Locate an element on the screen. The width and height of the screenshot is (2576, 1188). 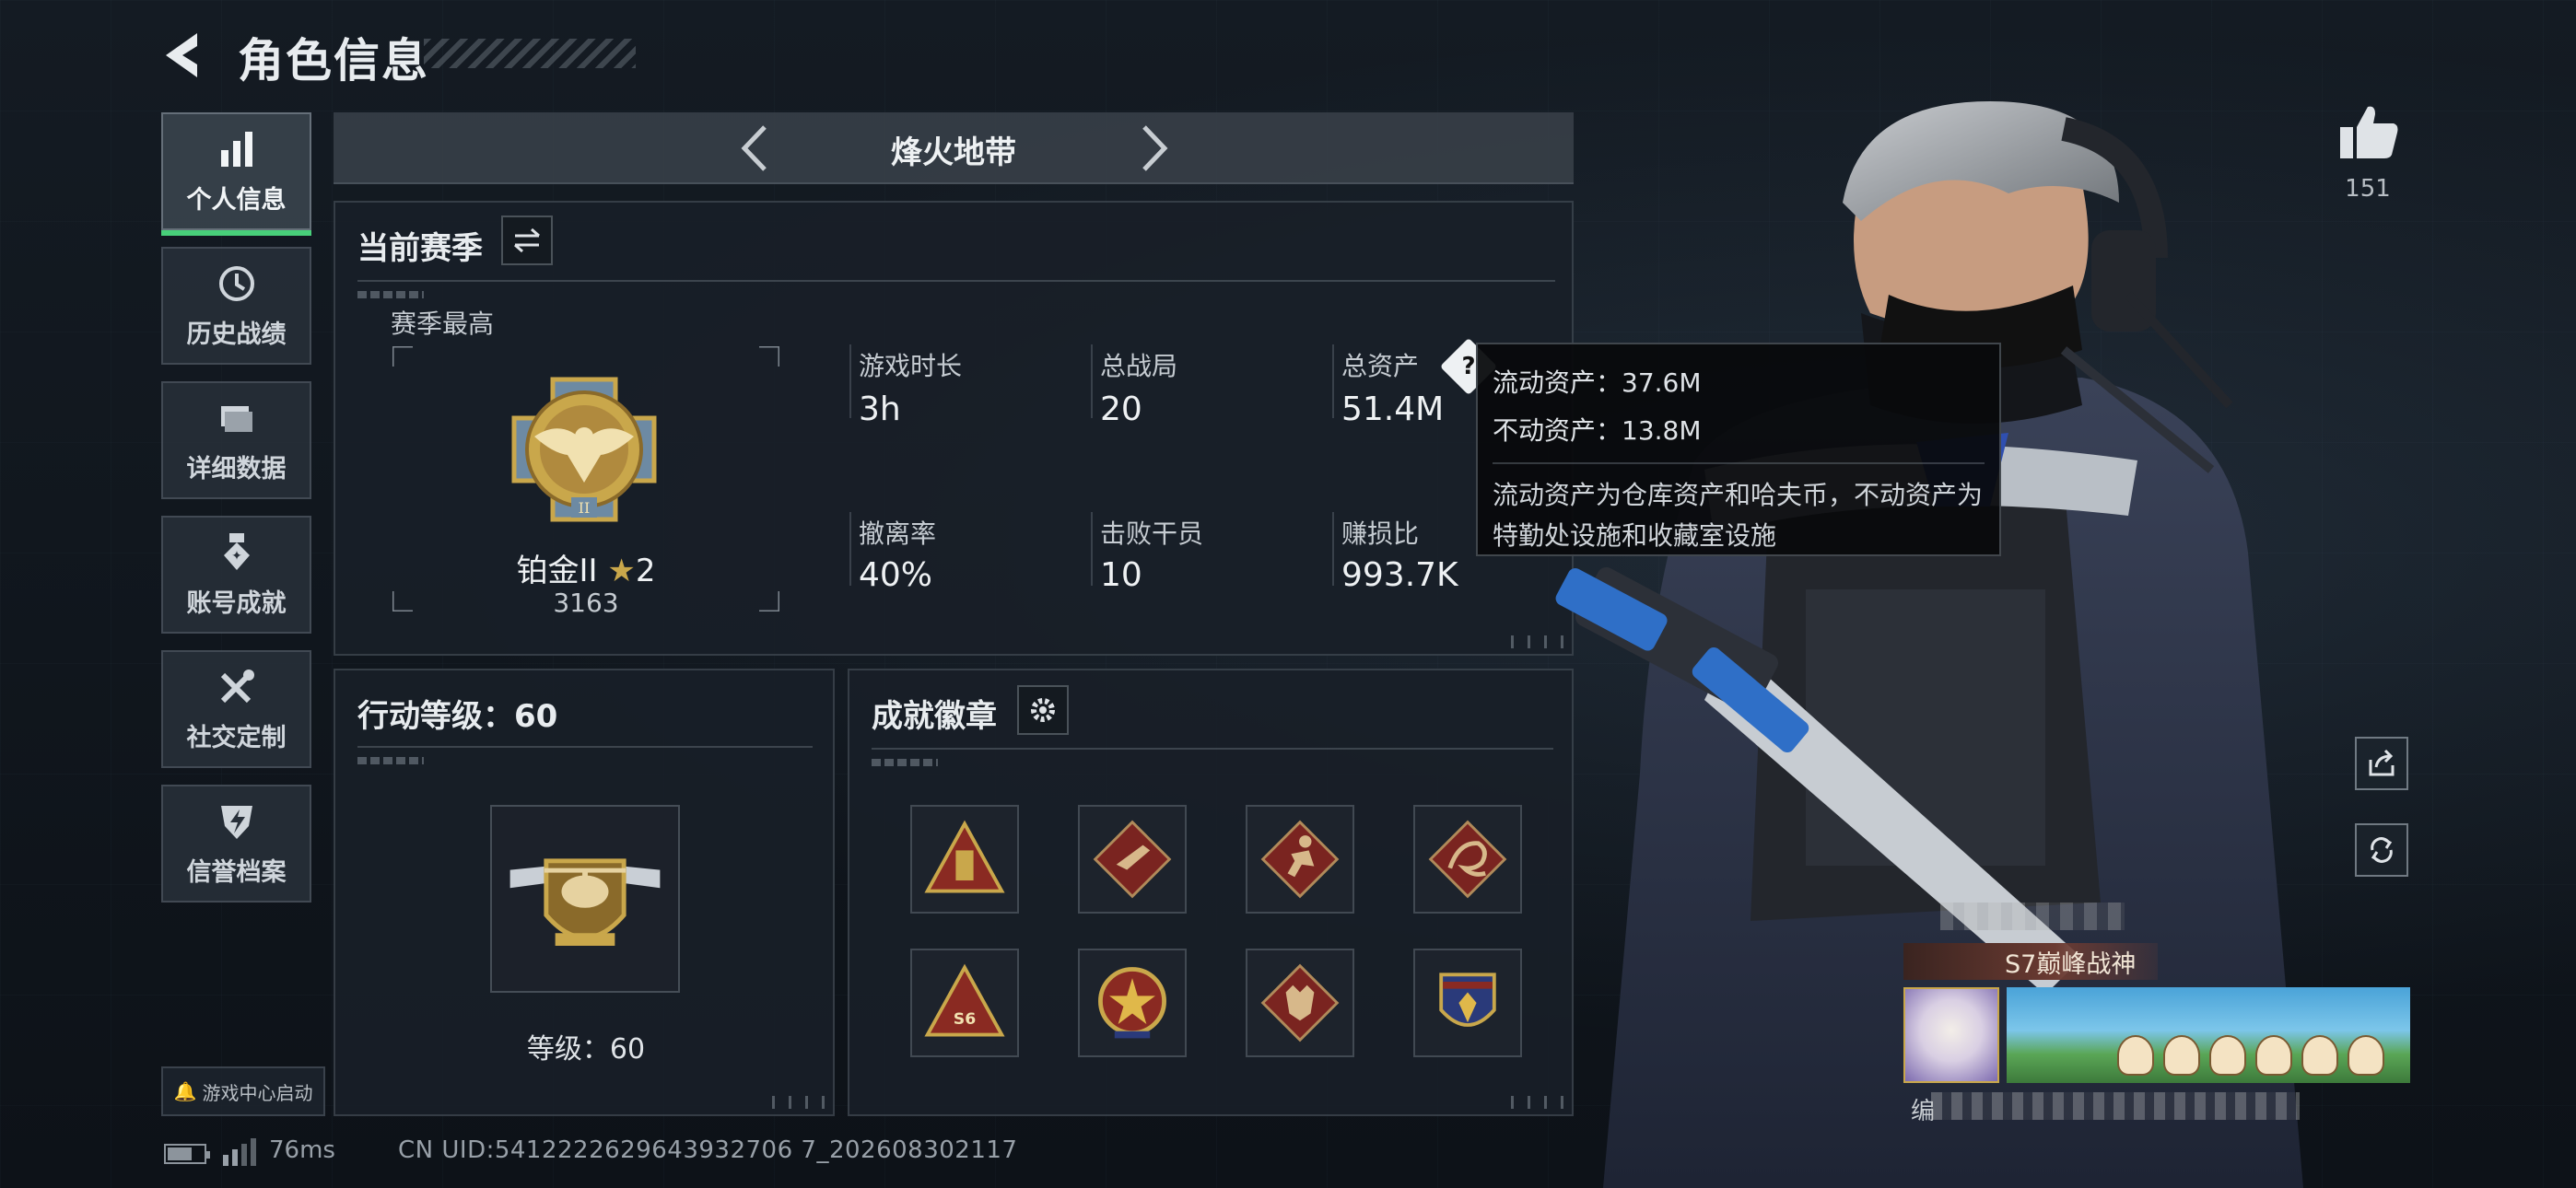
game-center-label: 游戏中心启动 is located at coordinates (257, 1092).